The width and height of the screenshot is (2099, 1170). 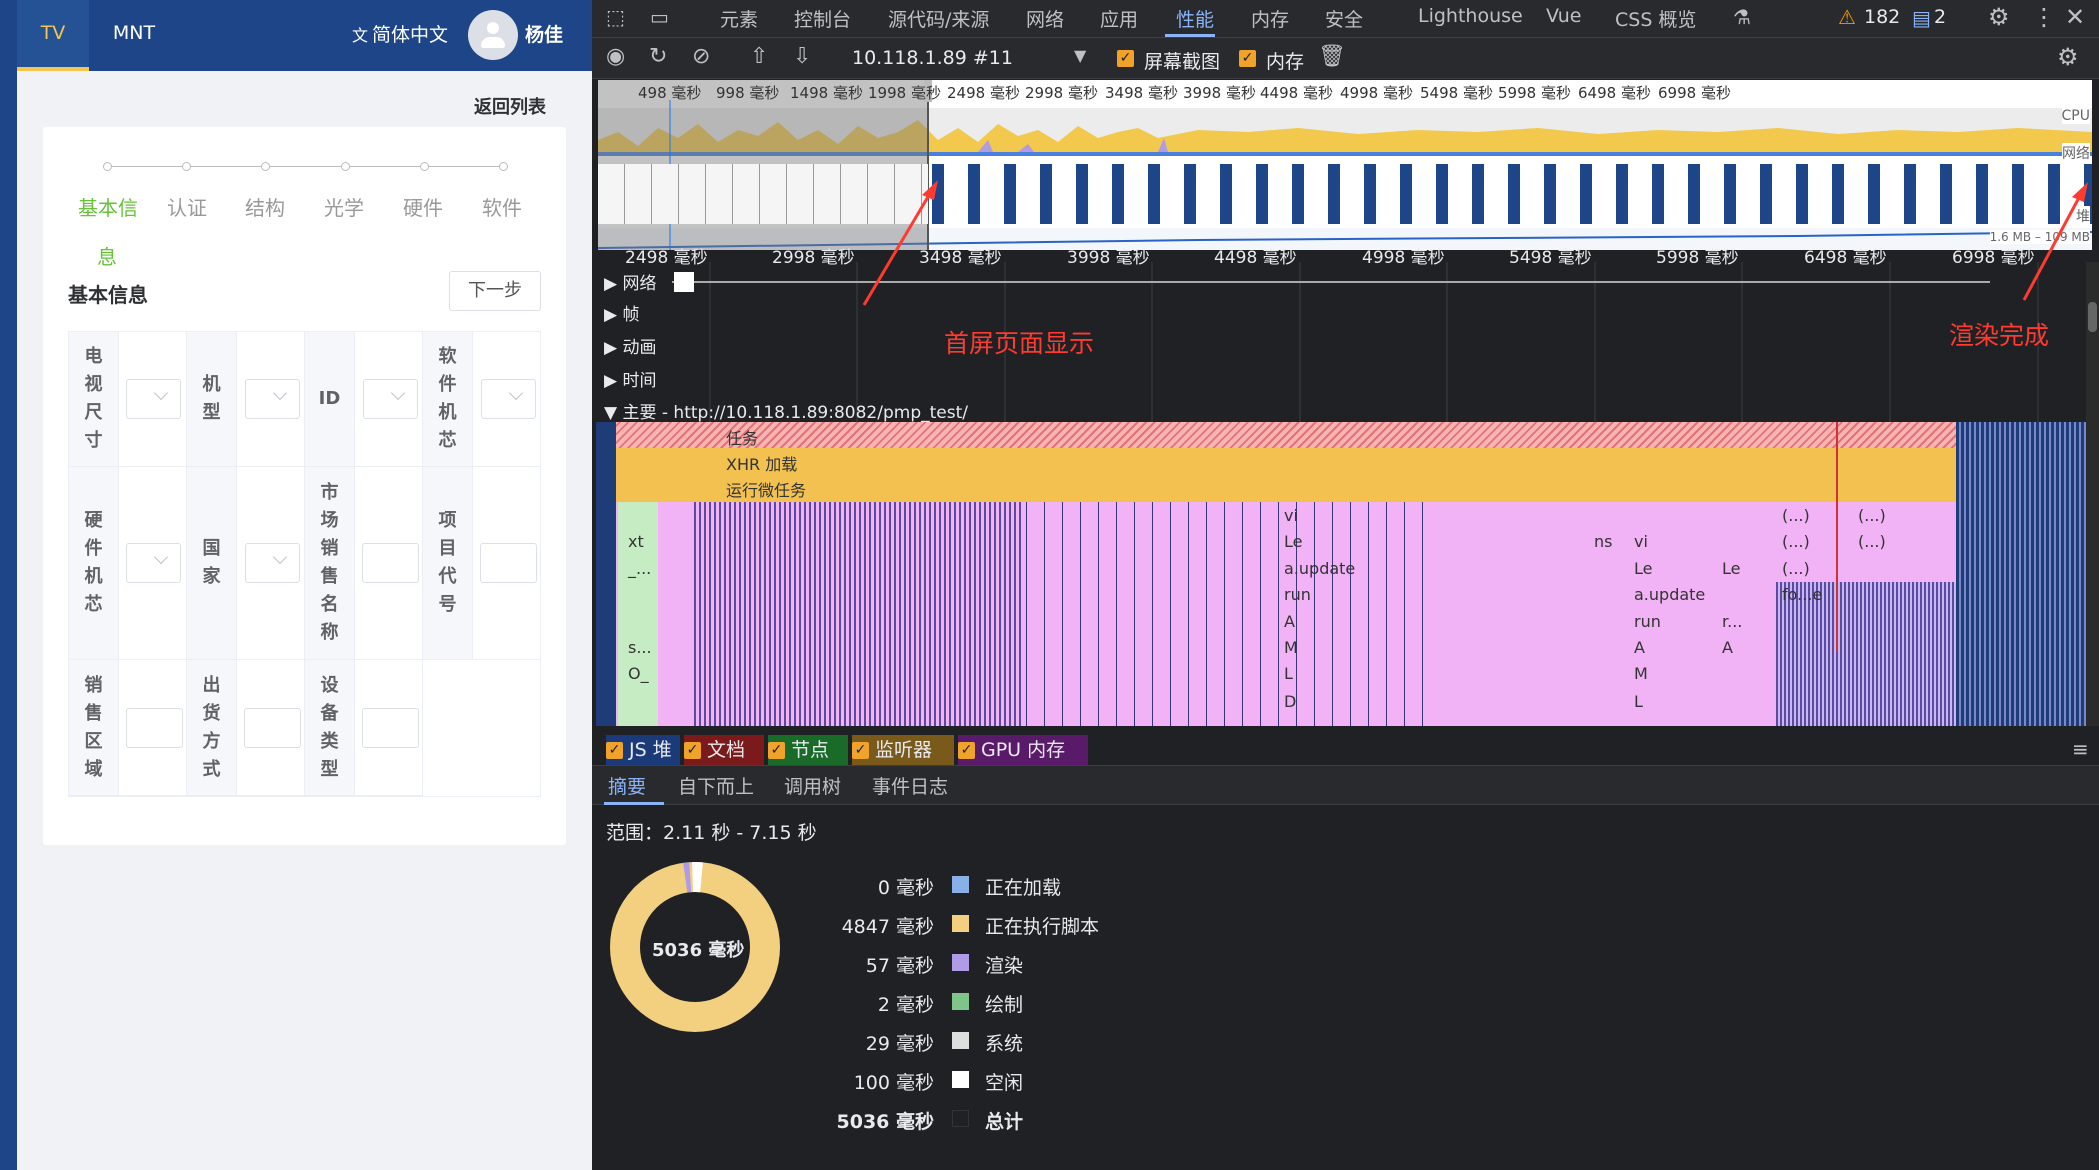 I want to click on track-main: ▼ 主要 - http://10.118.1.89:8082/pmp_test/, so click(x=786, y=410).